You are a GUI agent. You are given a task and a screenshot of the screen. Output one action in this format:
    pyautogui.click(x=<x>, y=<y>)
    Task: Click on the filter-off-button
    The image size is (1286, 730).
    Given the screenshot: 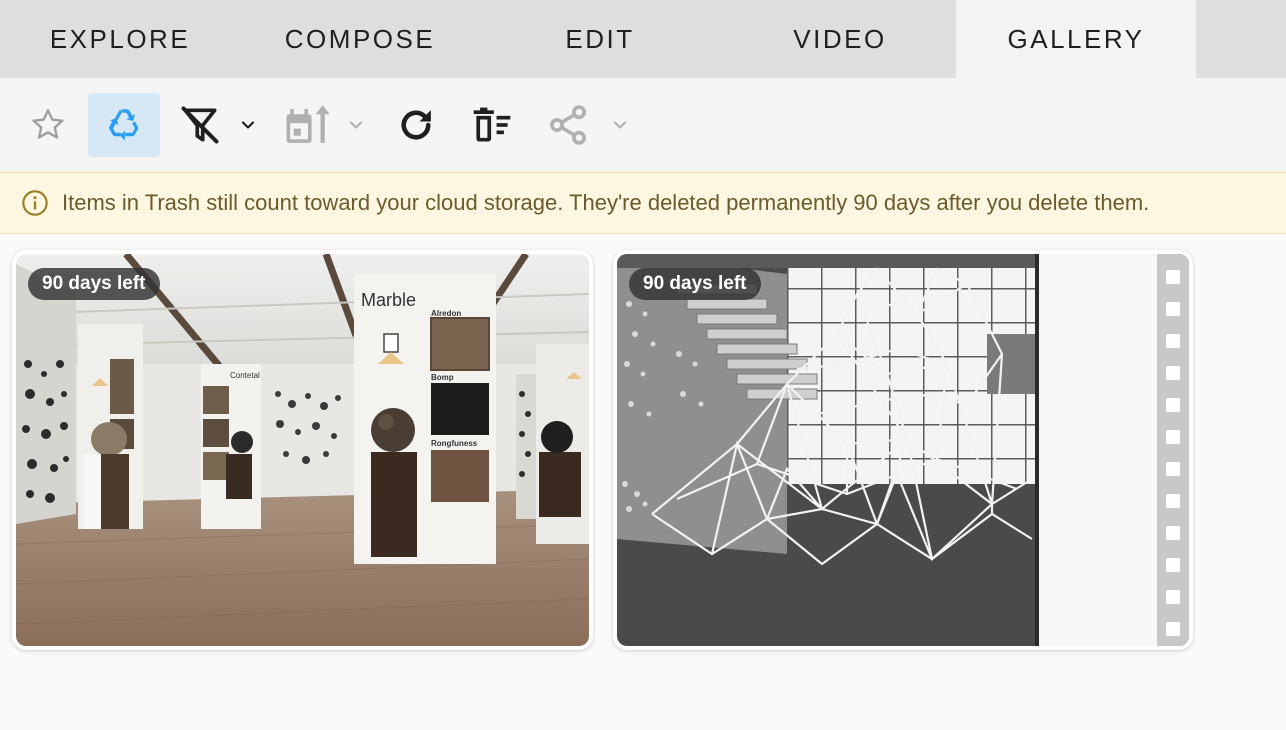 What is the action you would take?
    pyautogui.click(x=200, y=125)
    